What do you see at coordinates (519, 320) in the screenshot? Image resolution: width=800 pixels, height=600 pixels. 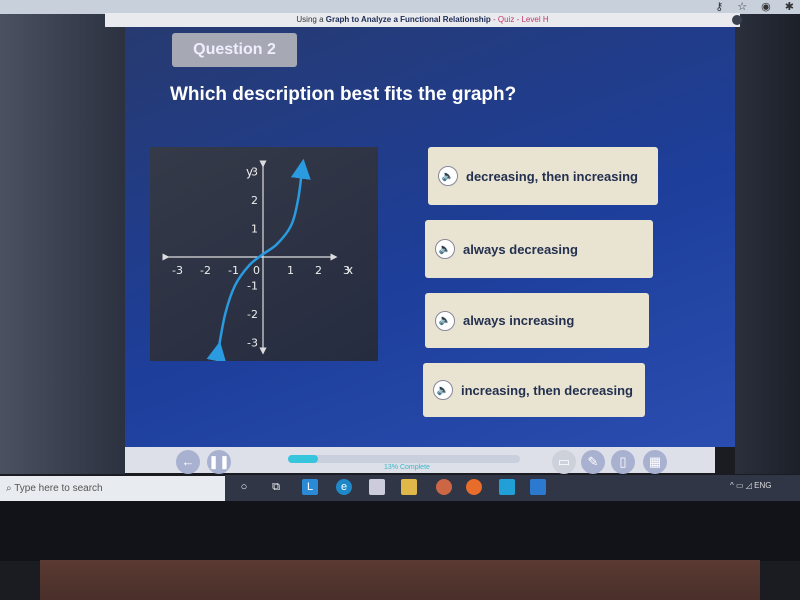 I see `answer-label: always increasing` at bounding box center [519, 320].